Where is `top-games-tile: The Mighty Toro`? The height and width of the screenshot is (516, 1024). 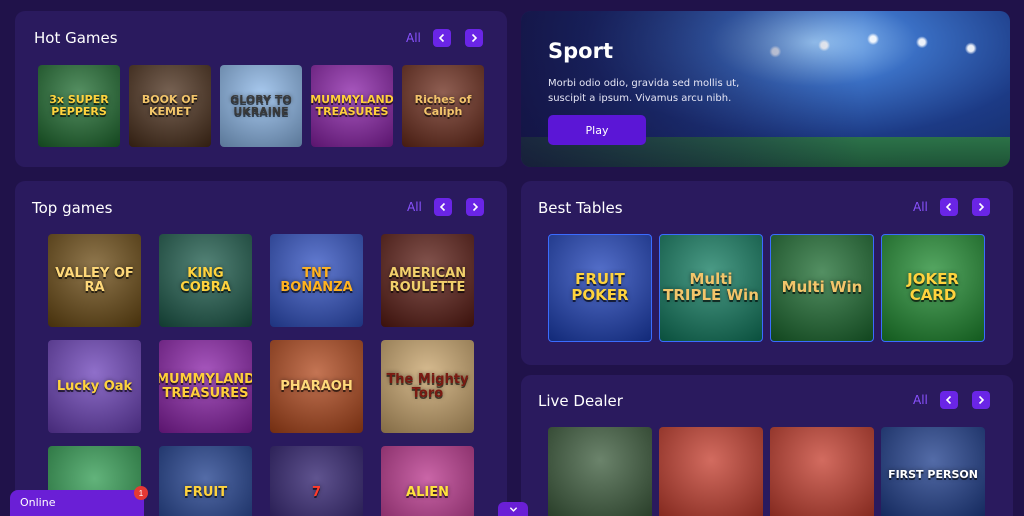
top-games-tile: The Mighty Toro is located at coordinates (427, 386).